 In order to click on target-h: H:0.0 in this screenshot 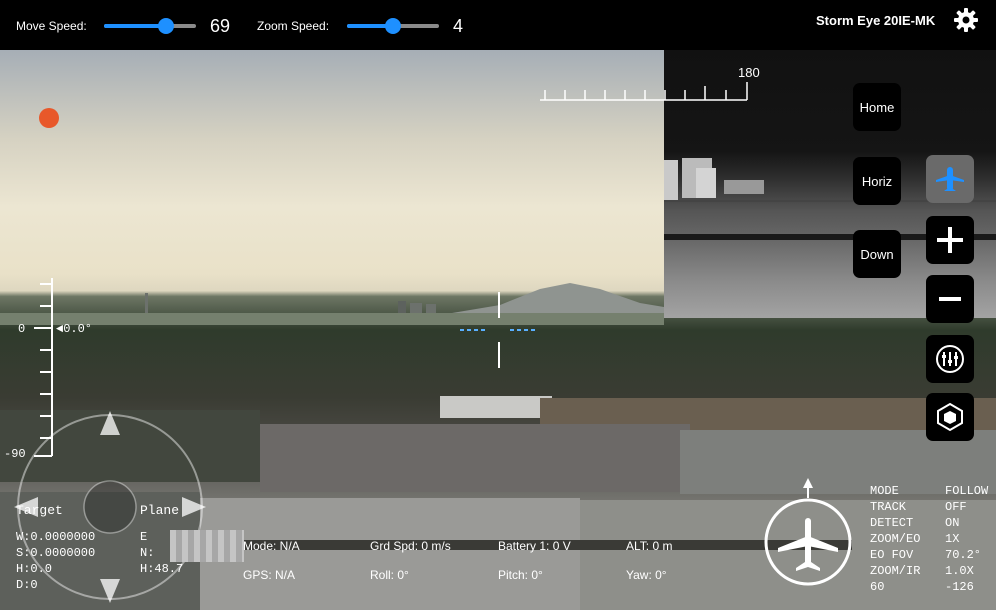, I will do `click(34, 569)`.